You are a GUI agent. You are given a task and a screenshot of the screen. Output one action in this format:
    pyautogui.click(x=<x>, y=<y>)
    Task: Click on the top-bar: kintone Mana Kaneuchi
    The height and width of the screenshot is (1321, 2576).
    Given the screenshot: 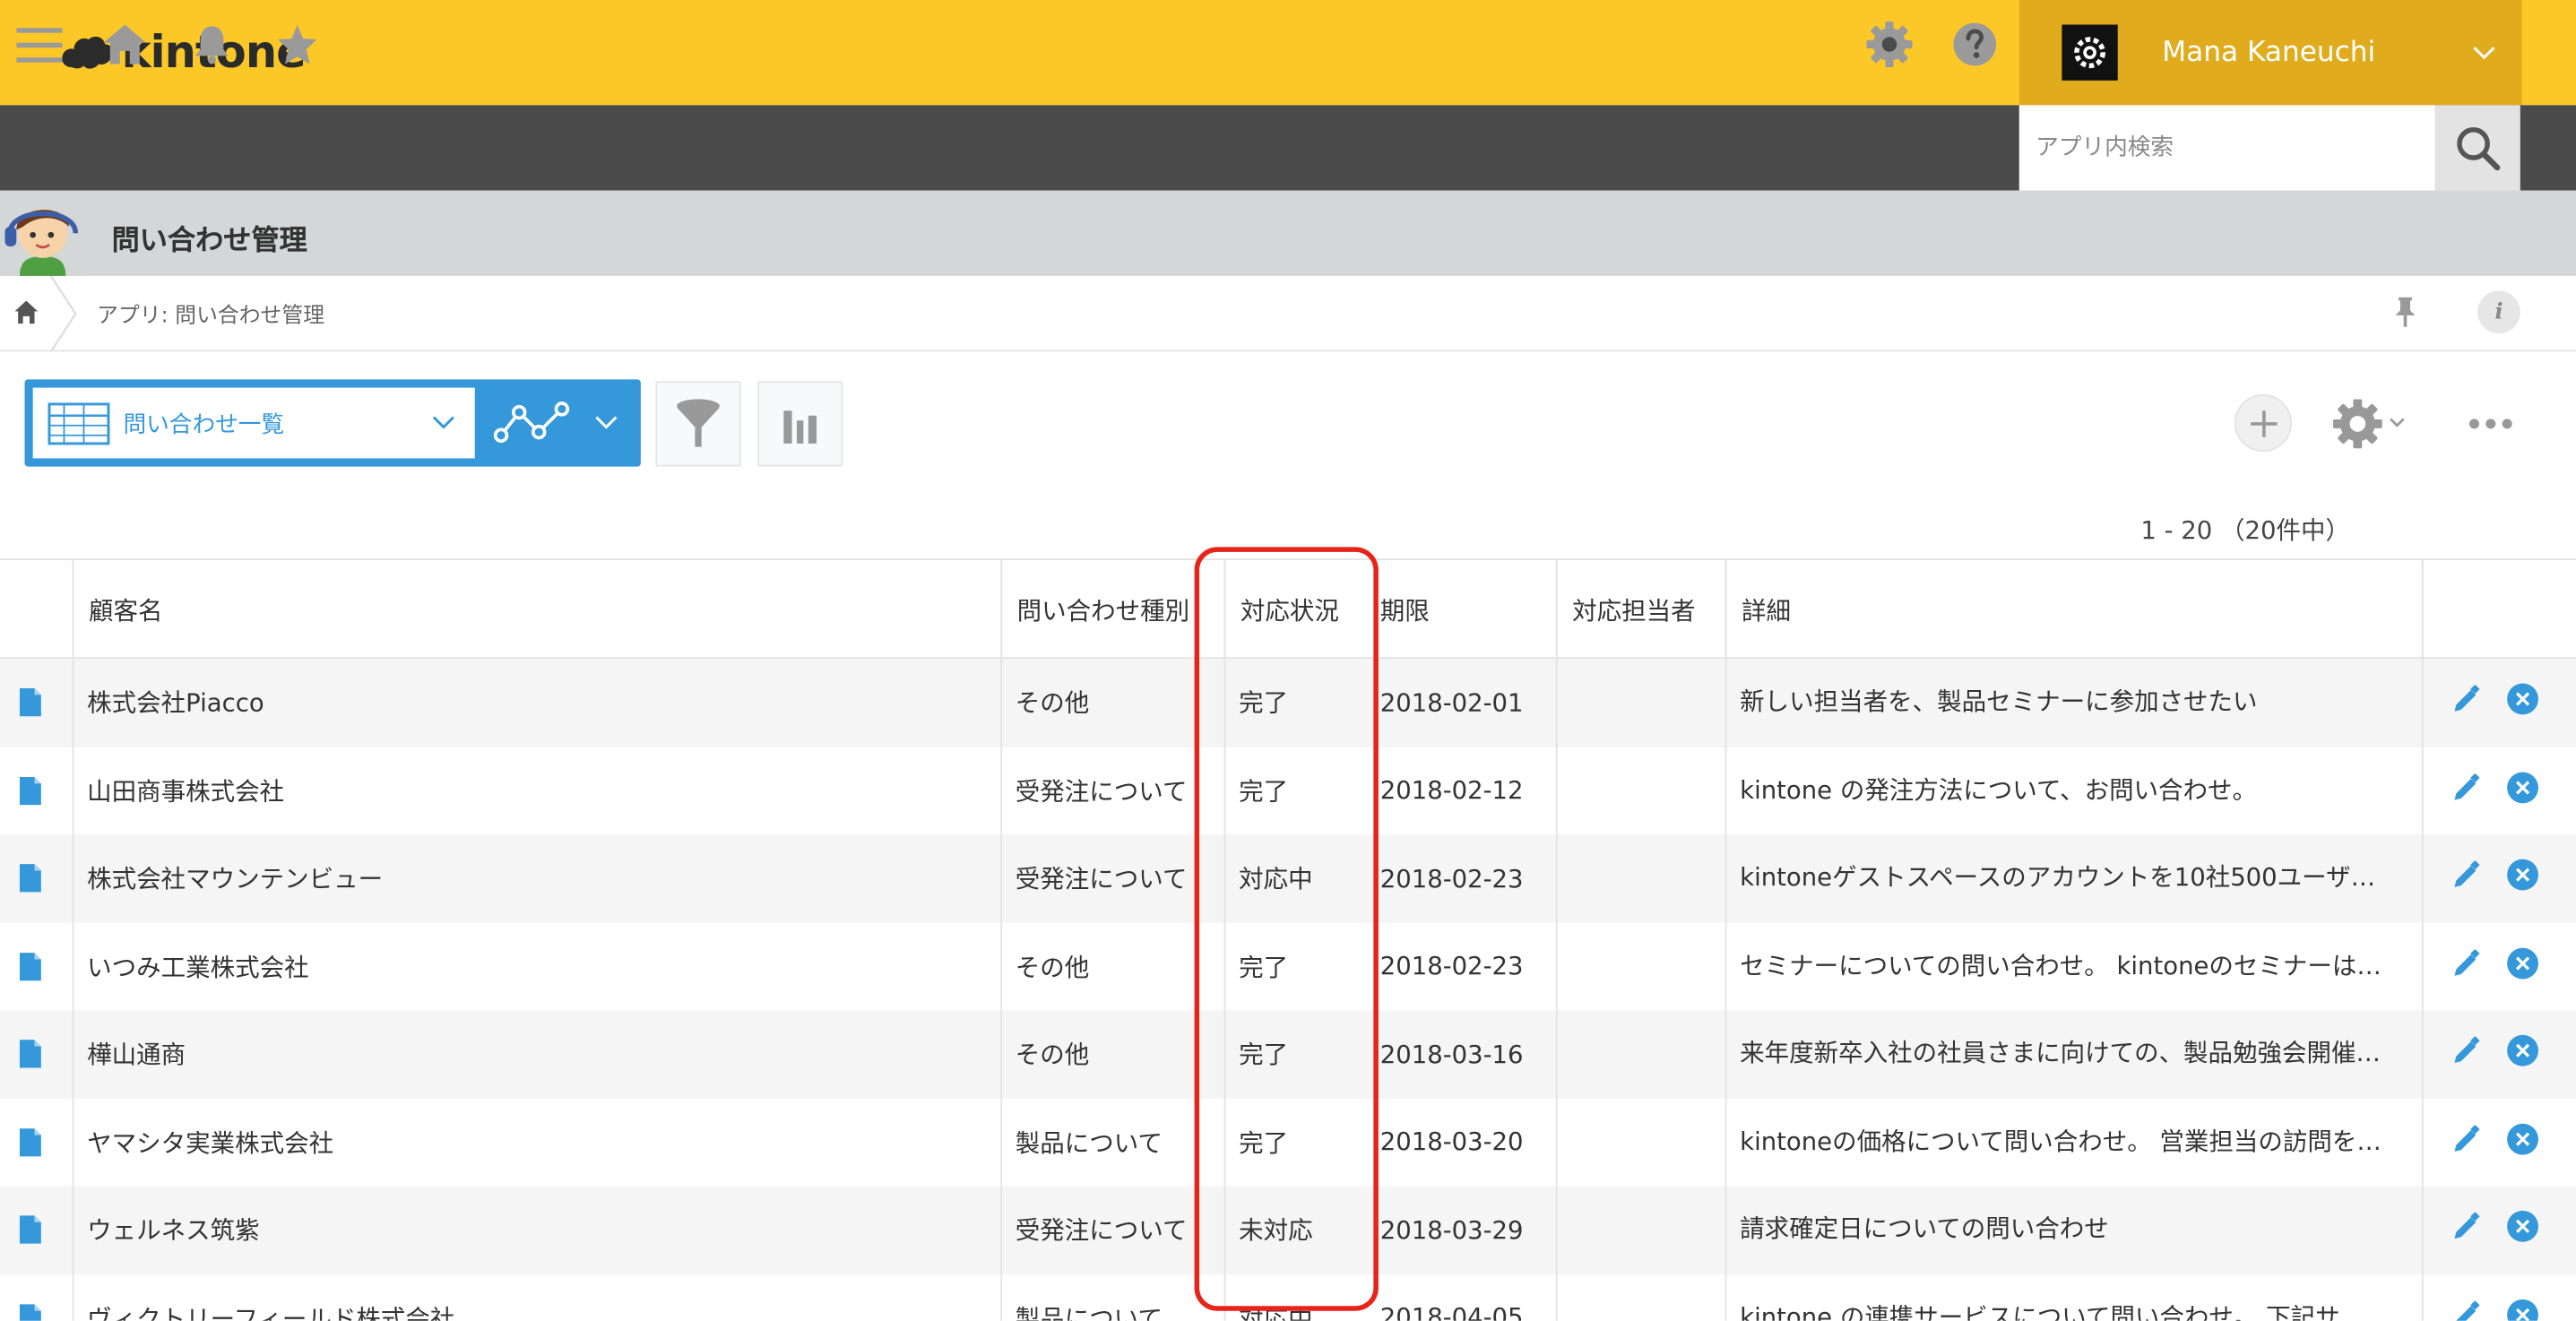 What is the action you would take?
    pyautogui.click(x=1288, y=53)
    